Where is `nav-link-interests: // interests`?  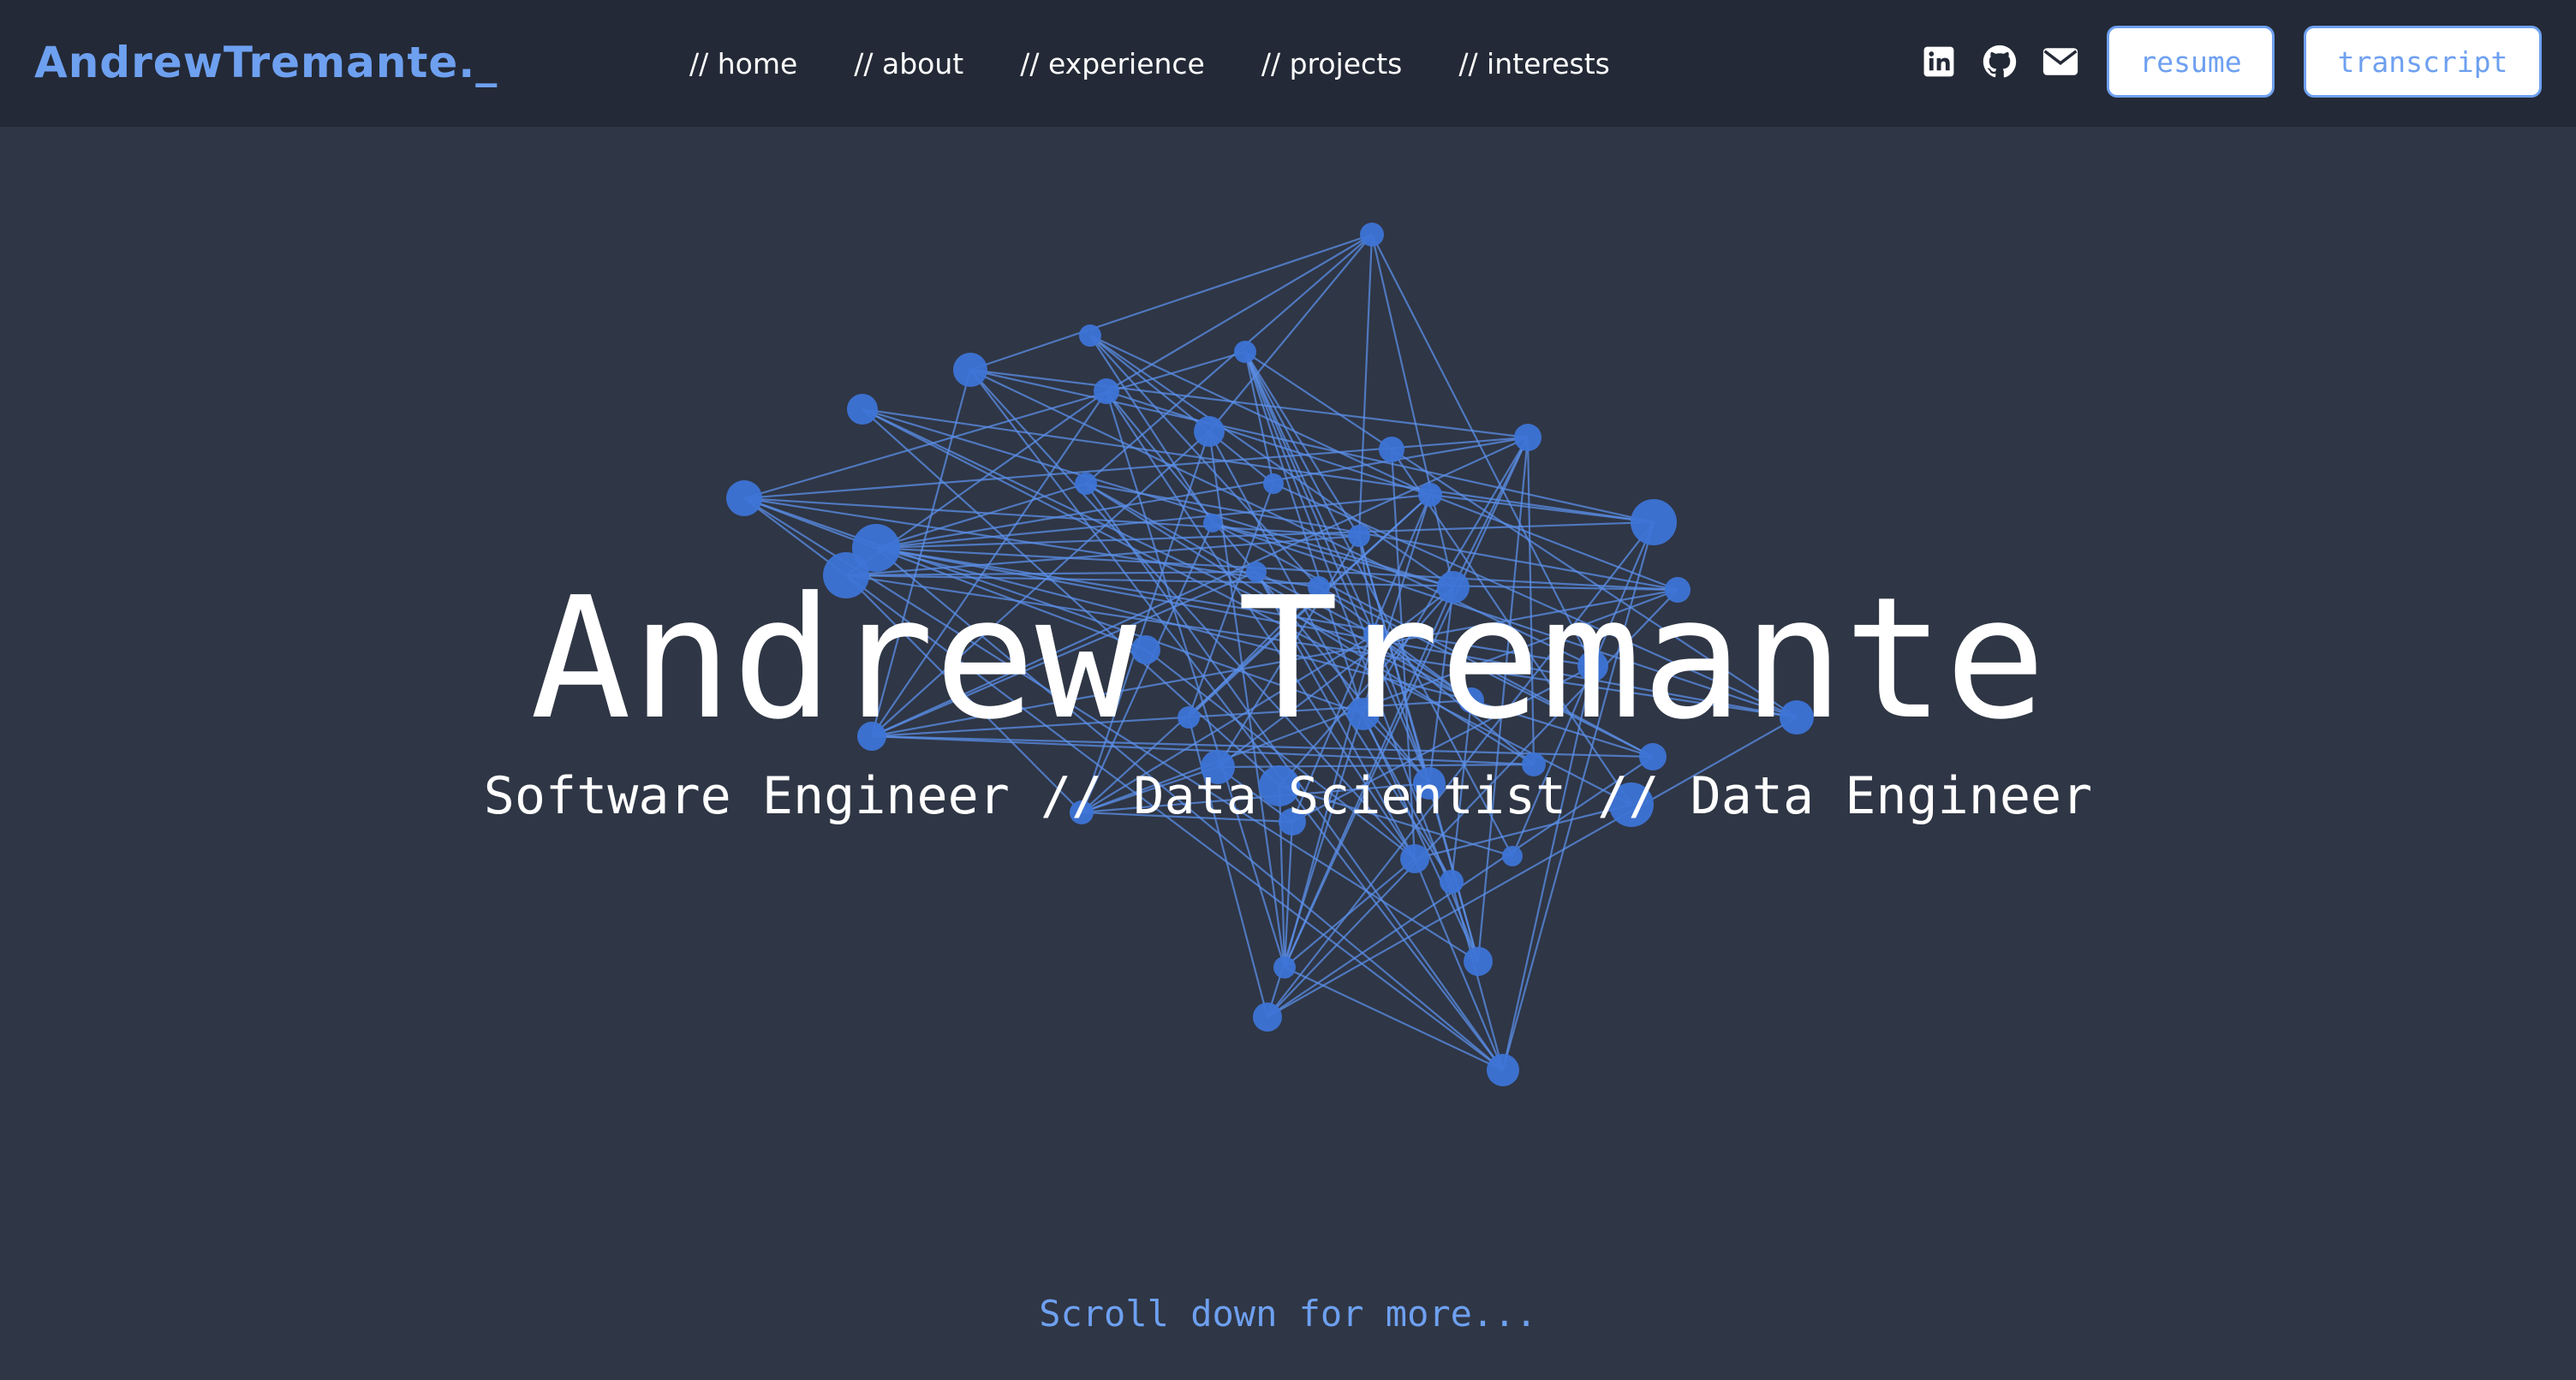
nav-link-interests: // interests is located at coordinates (1534, 63).